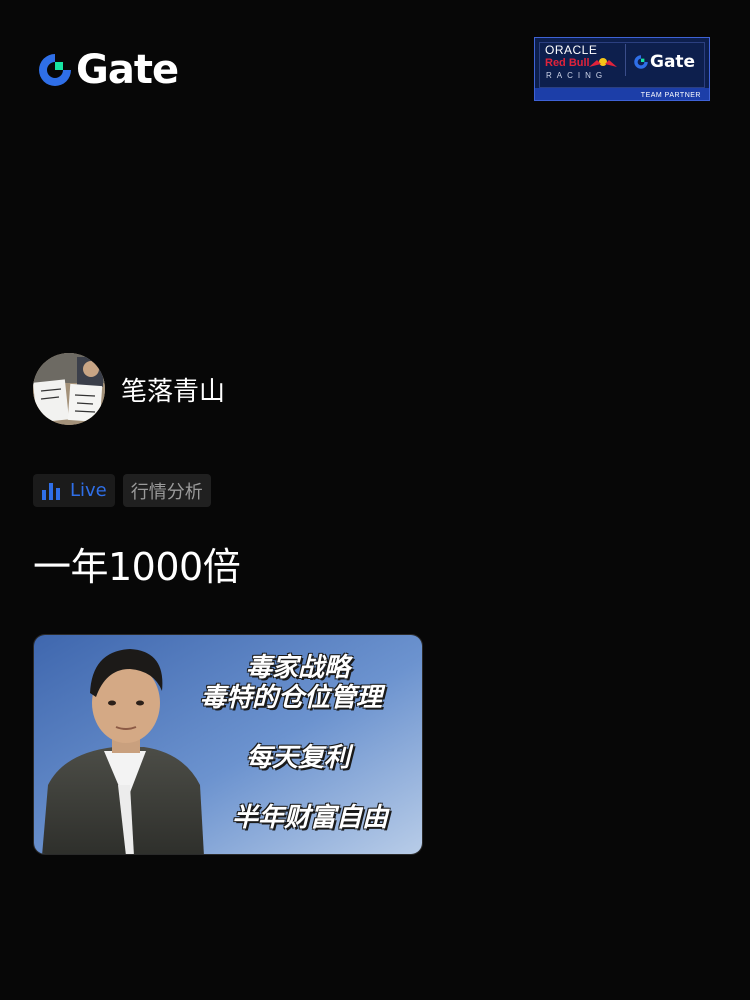  I want to click on live-tag-label: Live, so click(88, 490).